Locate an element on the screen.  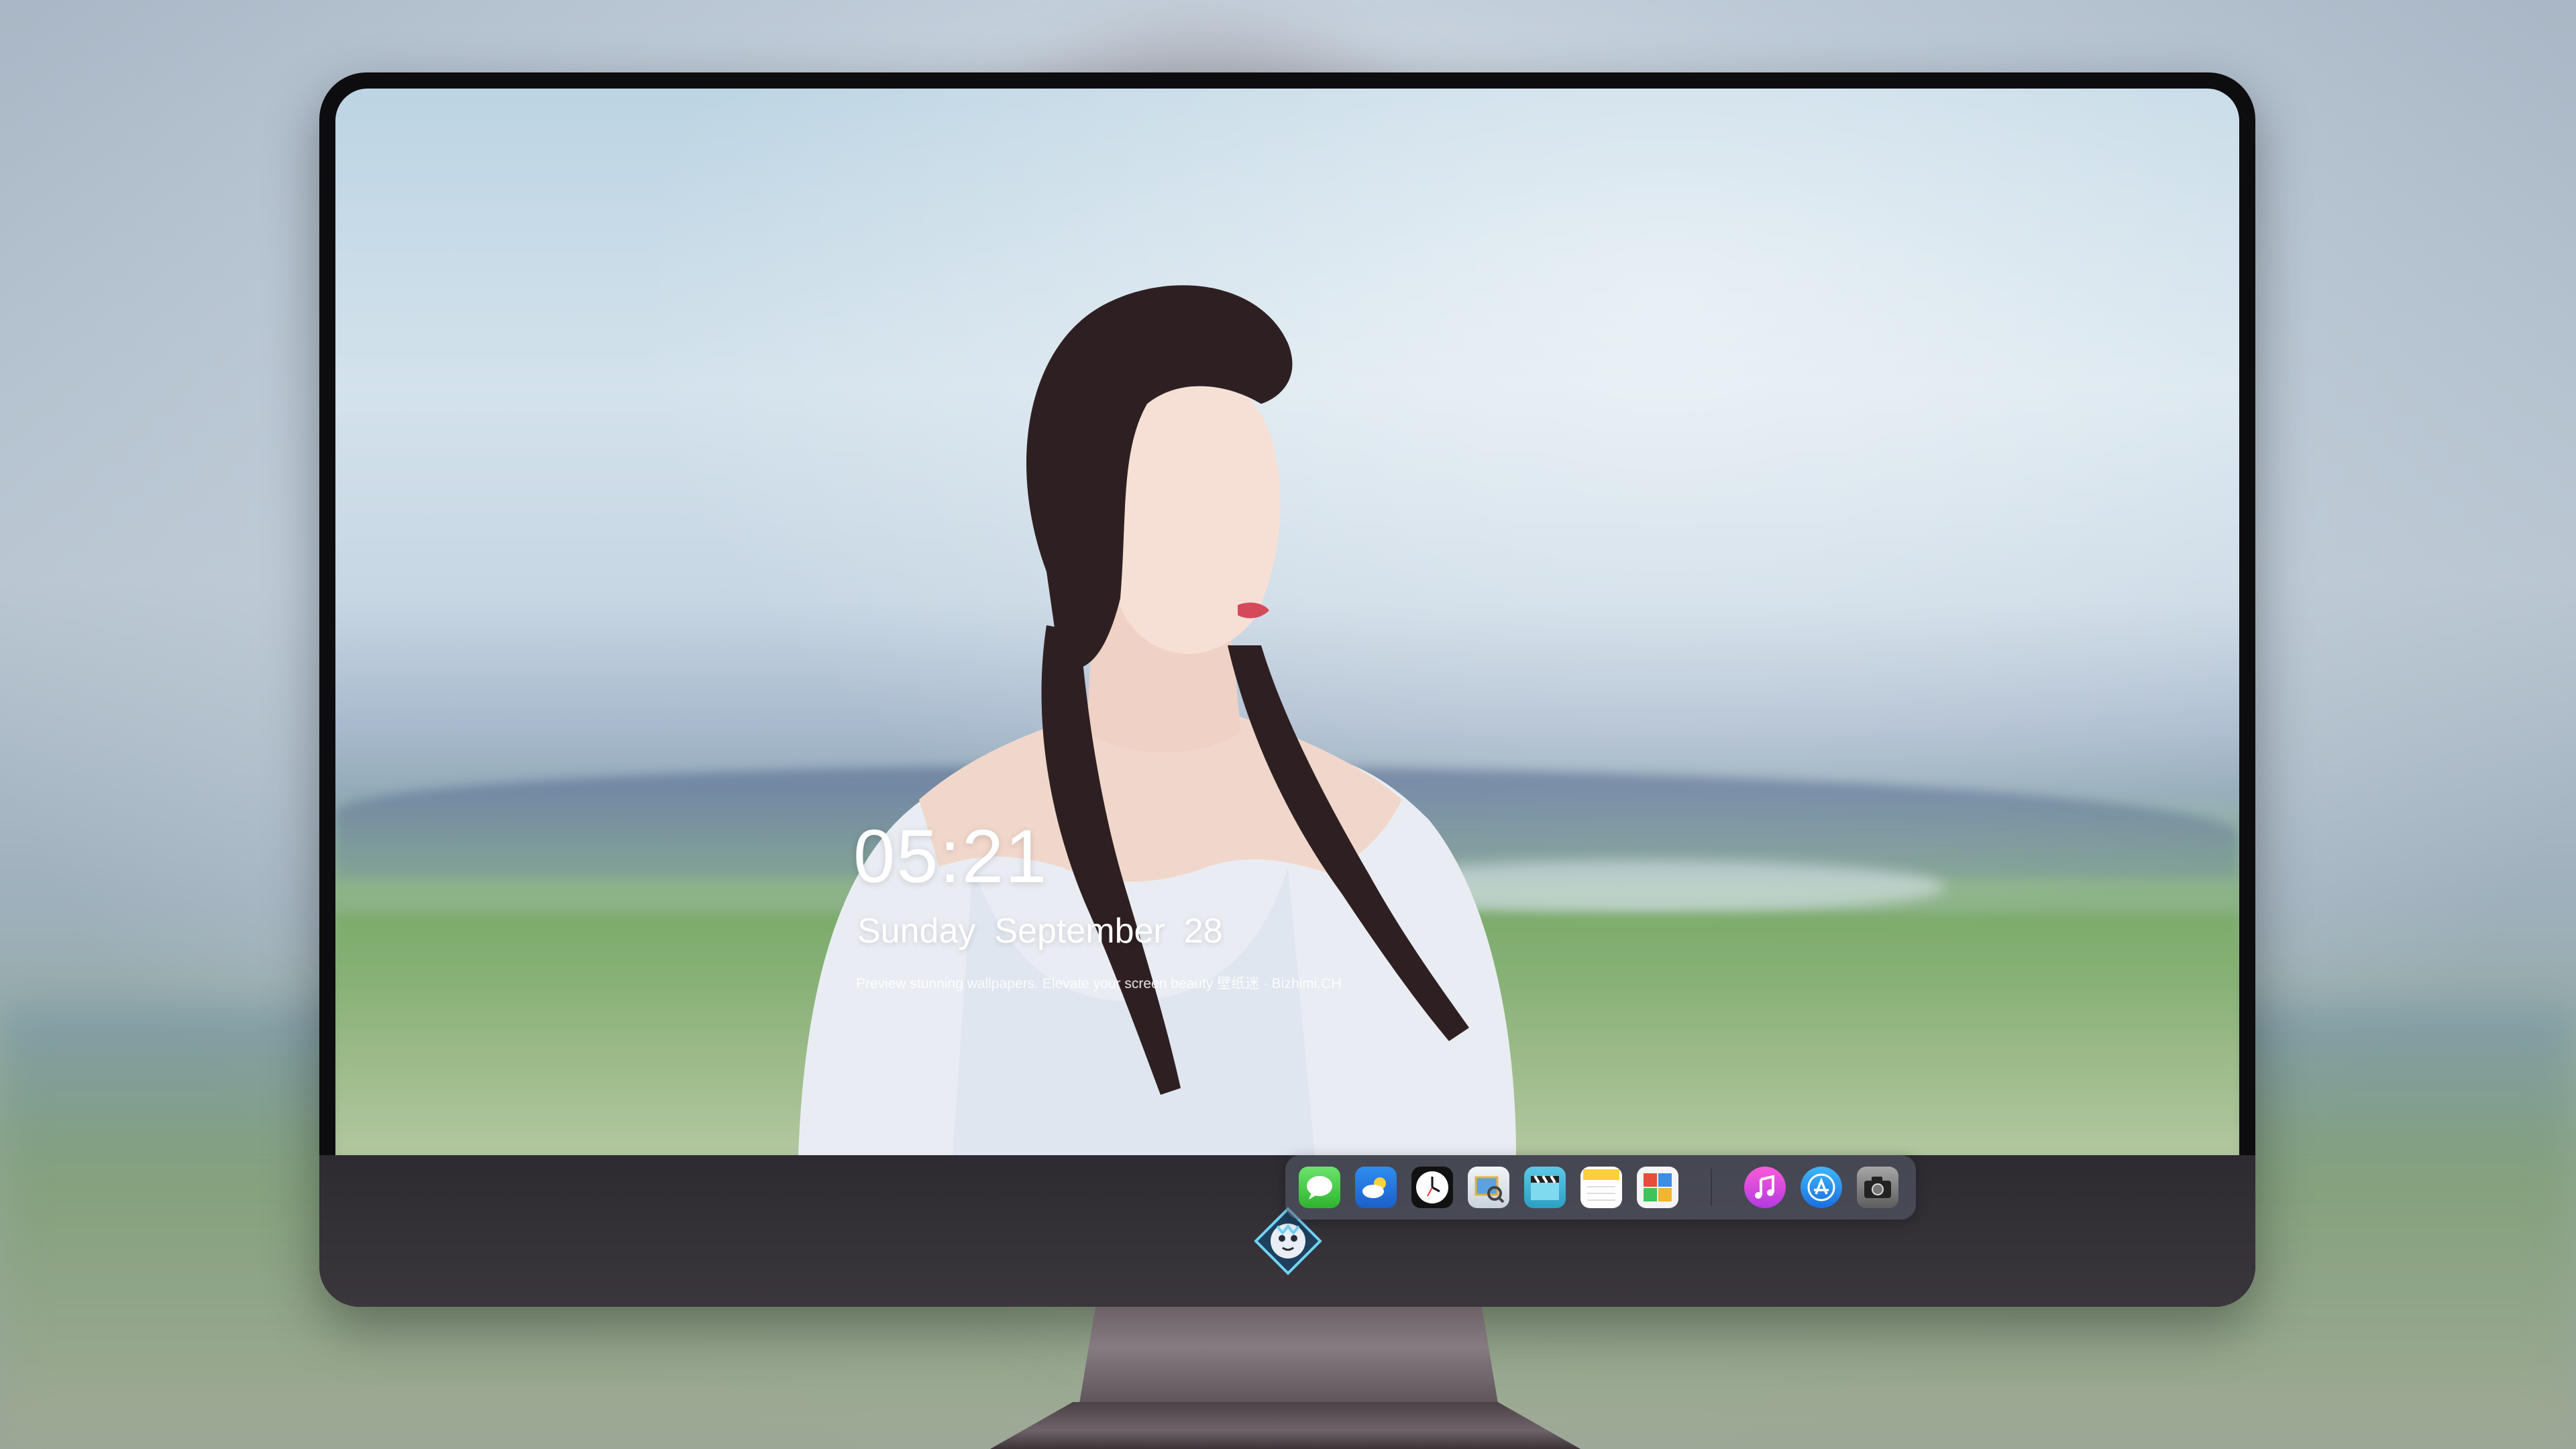
photo-collage-icon is located at coordinates (1657, 1187).